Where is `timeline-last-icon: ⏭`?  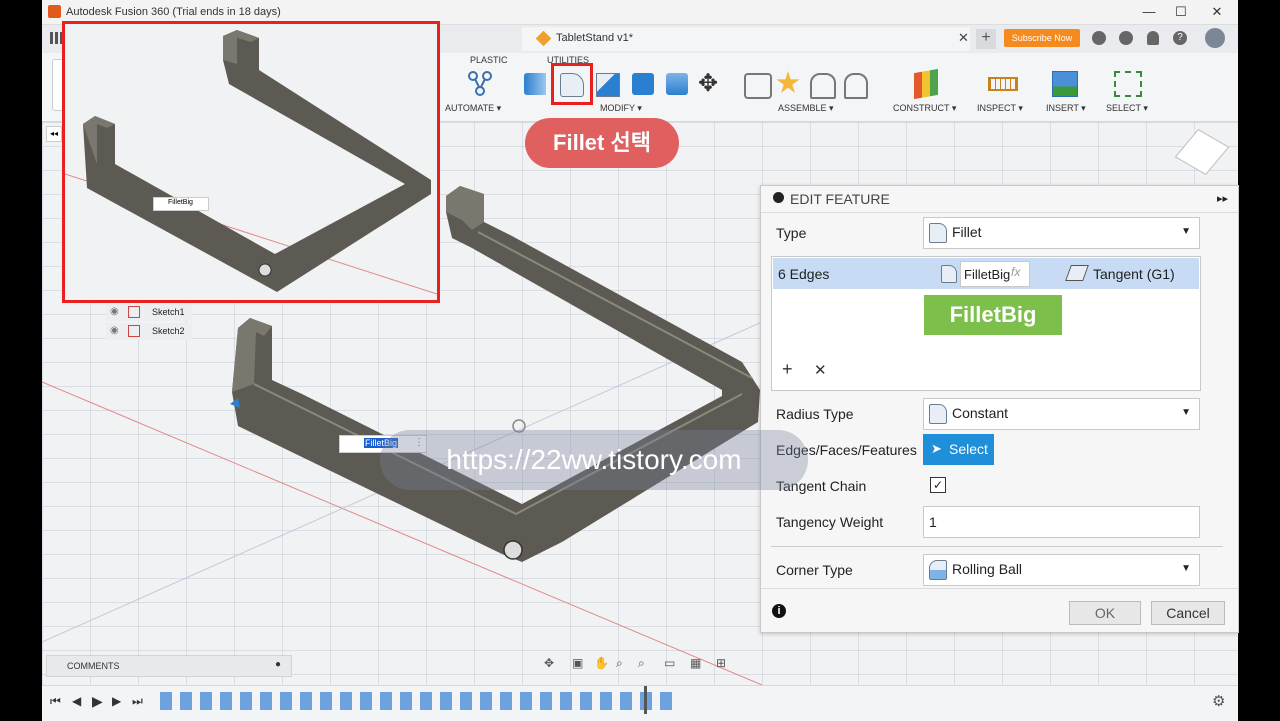
timeline-last-icon: ⏭ is located at coordinates (137, 701).